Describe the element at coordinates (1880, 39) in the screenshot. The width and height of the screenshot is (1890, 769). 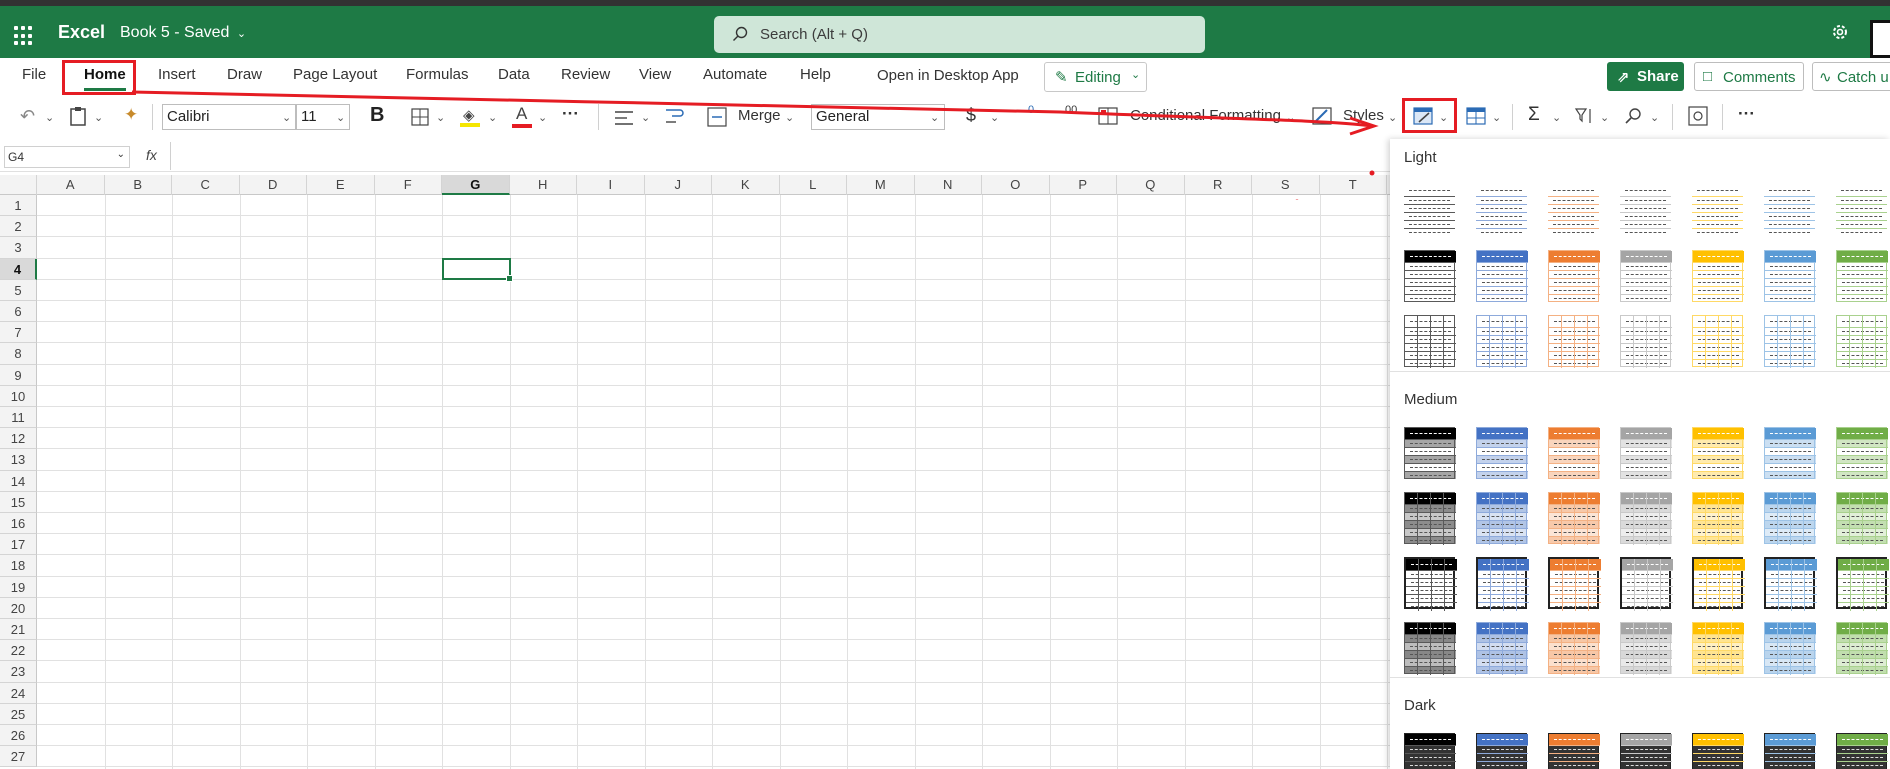
I see `avatar` at that location.